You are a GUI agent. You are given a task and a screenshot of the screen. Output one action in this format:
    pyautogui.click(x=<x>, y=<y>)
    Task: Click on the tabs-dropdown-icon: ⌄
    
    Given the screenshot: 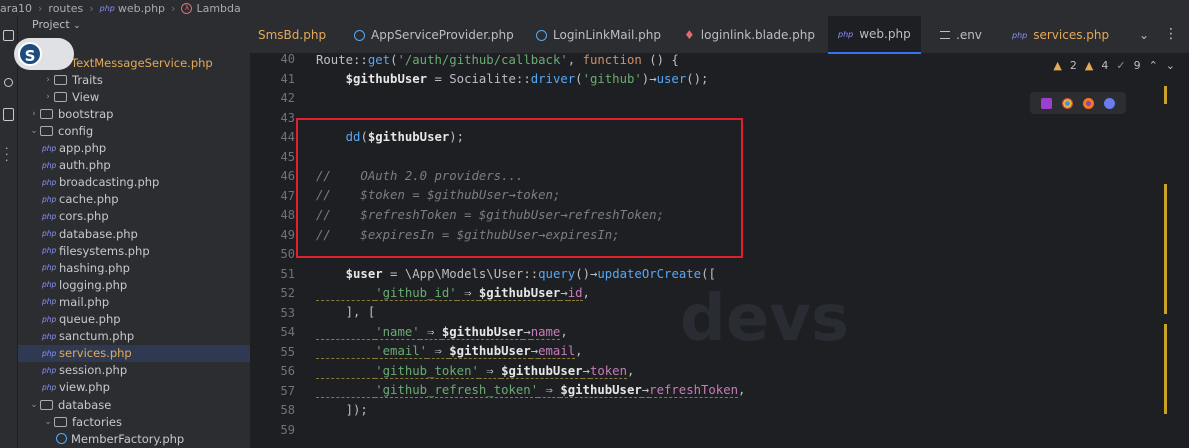 What is the action you would take?
    pyautogui.click(x=1144, y=35)
    